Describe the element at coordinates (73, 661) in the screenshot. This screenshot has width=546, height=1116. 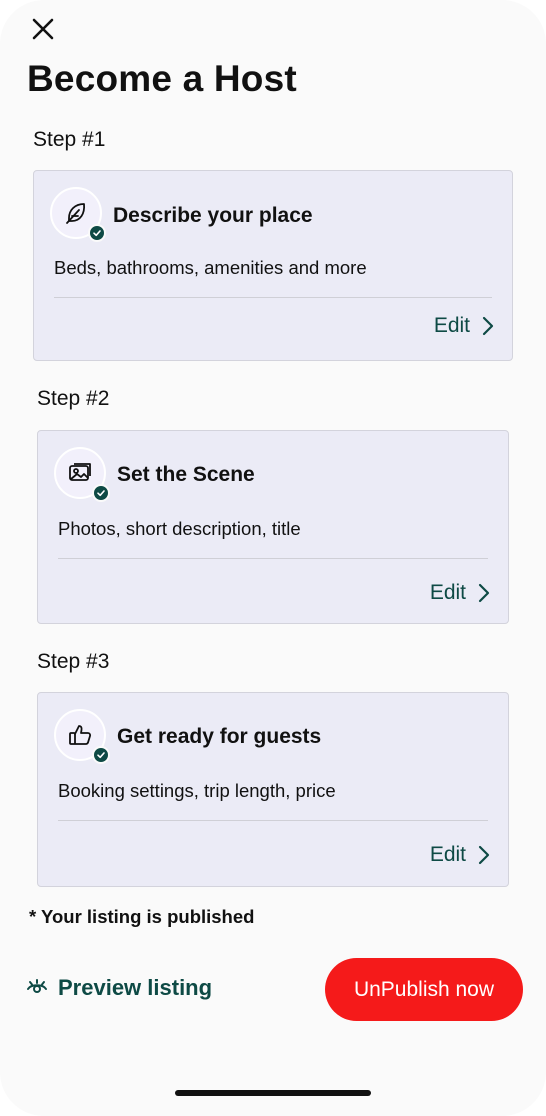
I see `step-label-3: Step #3` at that location.